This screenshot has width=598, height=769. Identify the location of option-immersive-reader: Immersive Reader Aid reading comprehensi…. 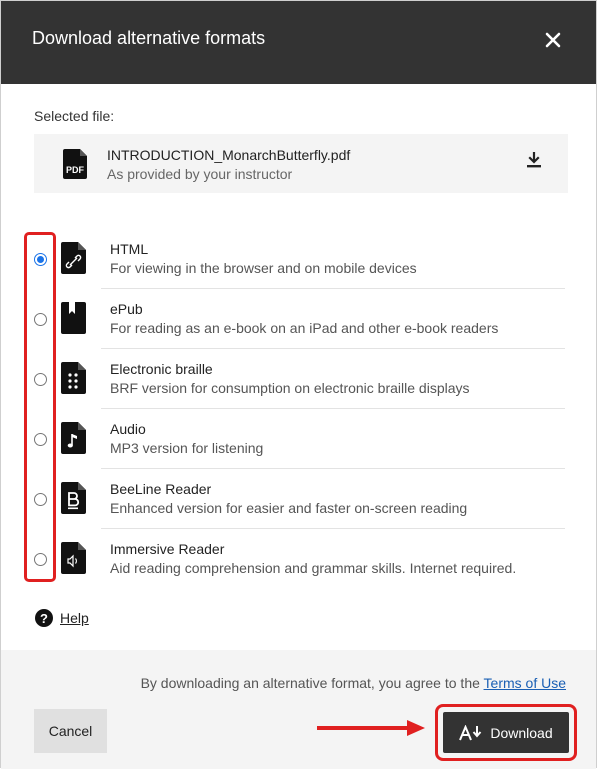
(298, 559).